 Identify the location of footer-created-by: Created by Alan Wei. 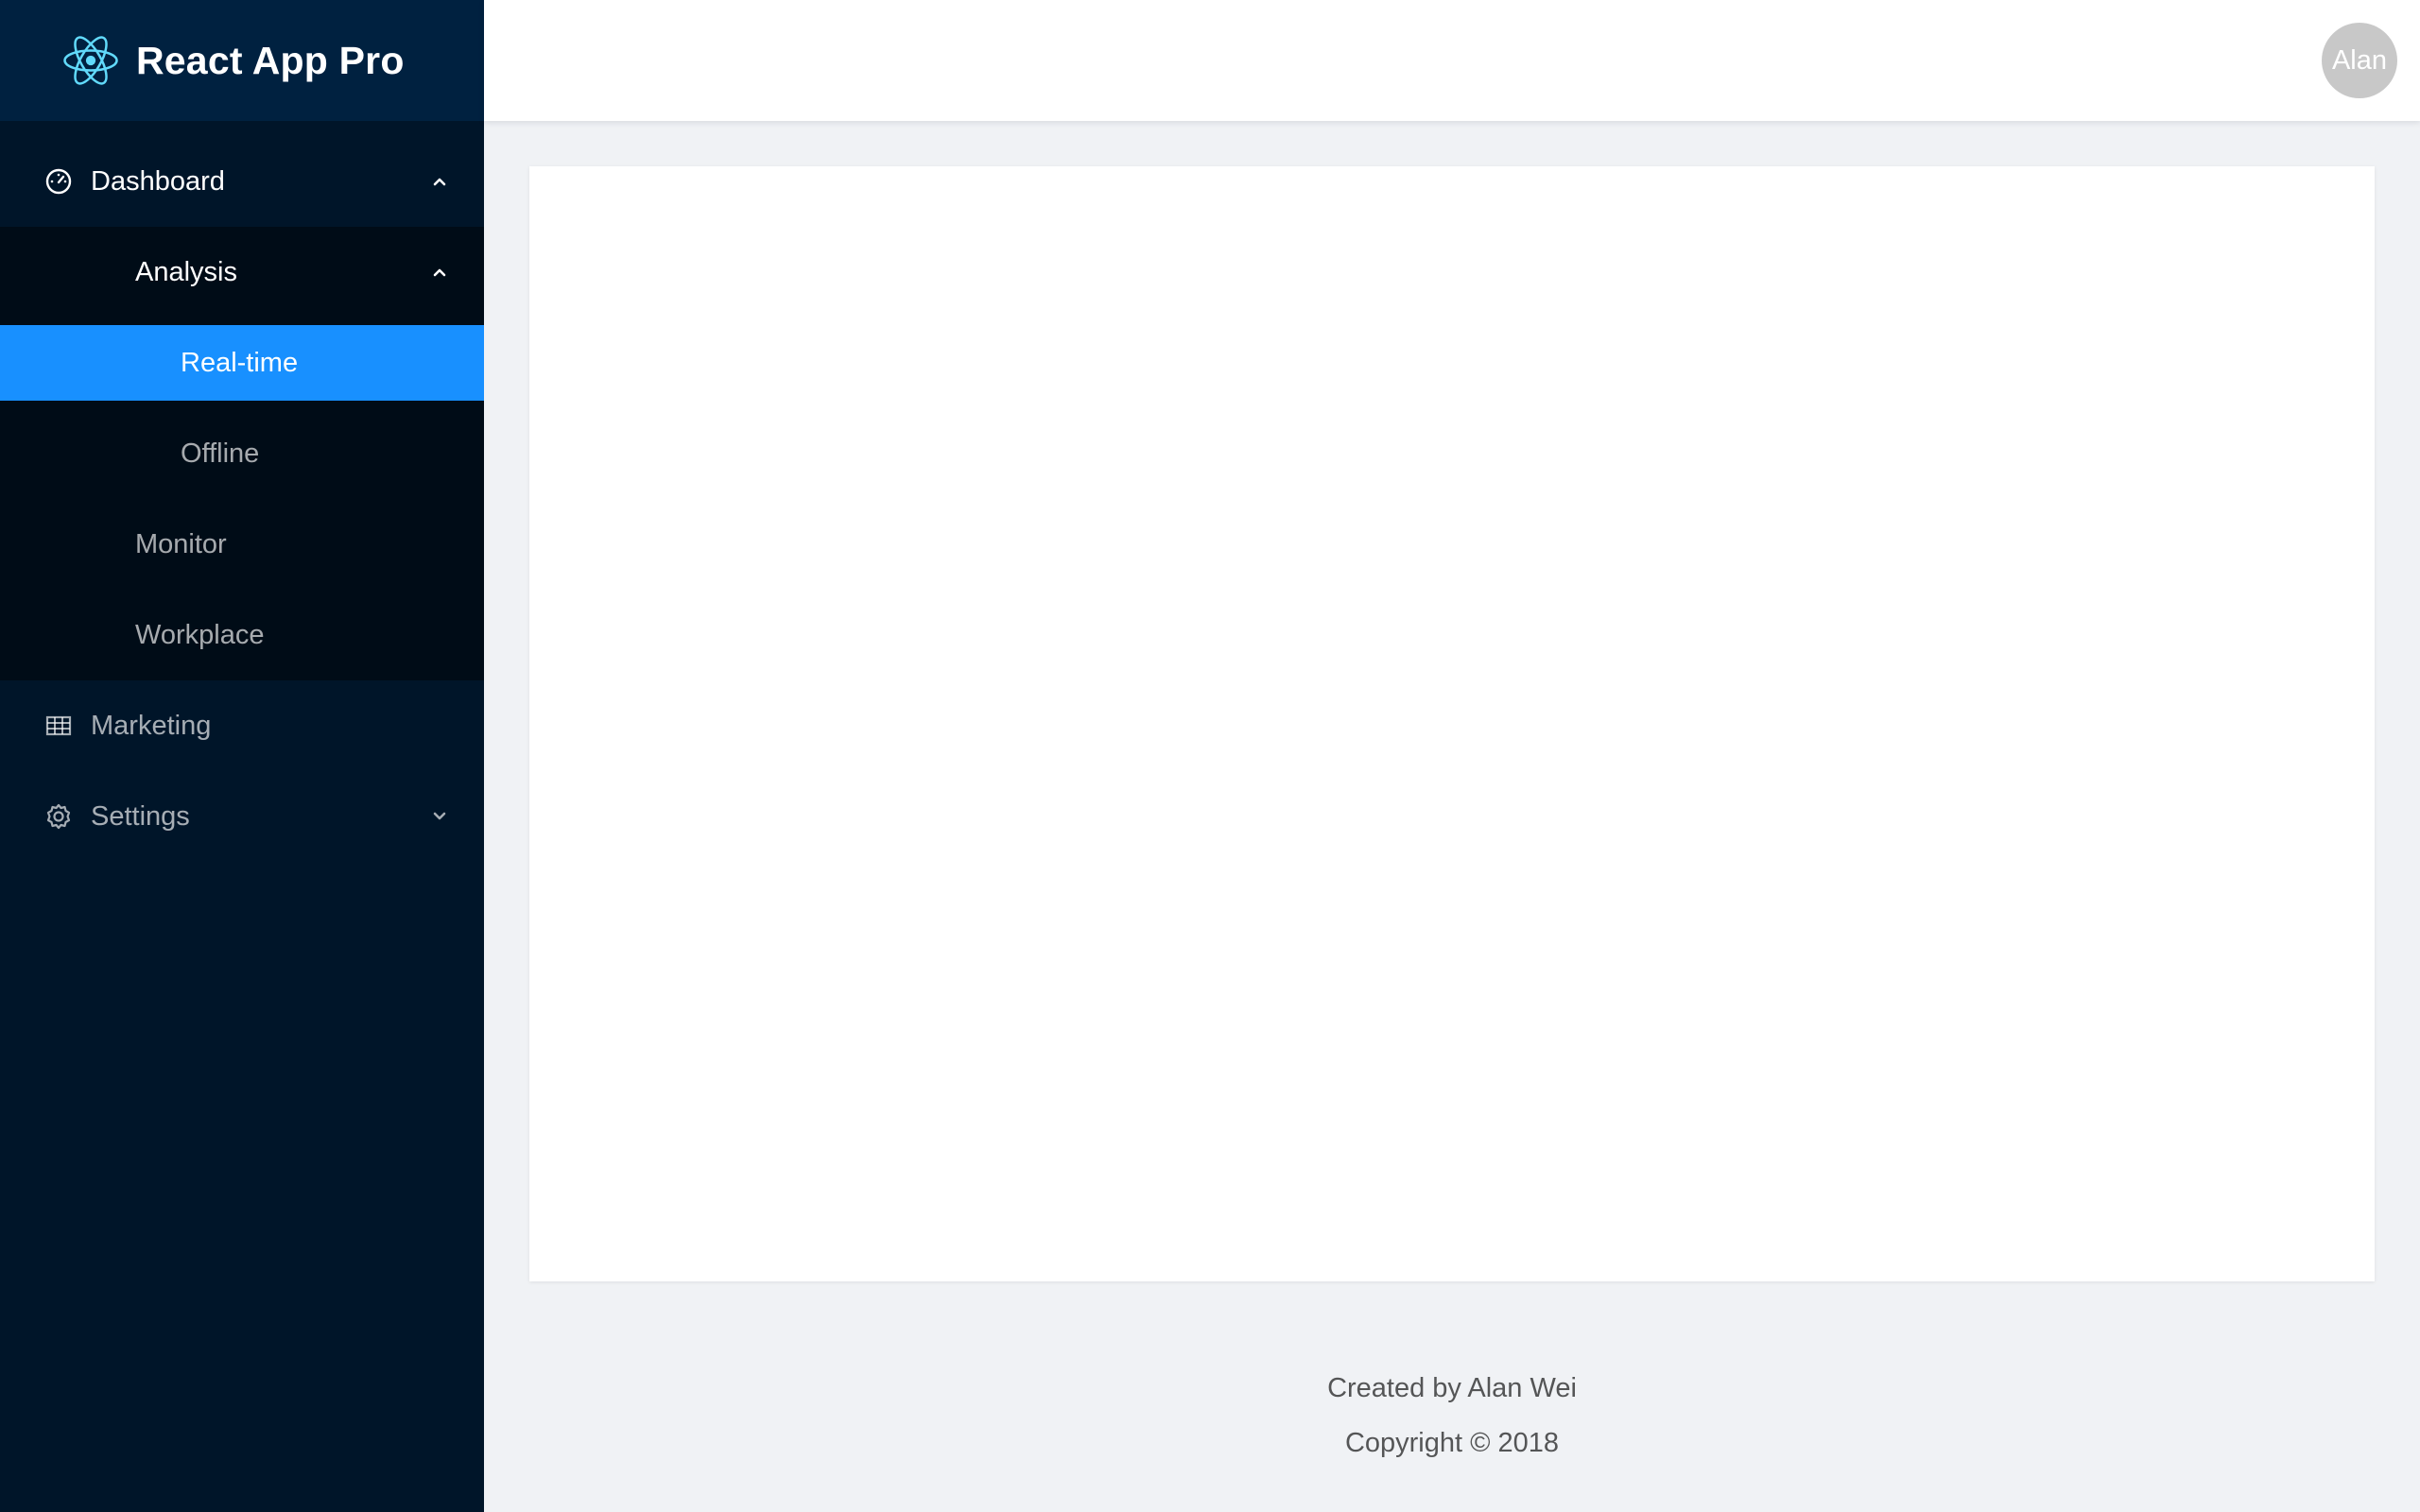
(1452, 1388).